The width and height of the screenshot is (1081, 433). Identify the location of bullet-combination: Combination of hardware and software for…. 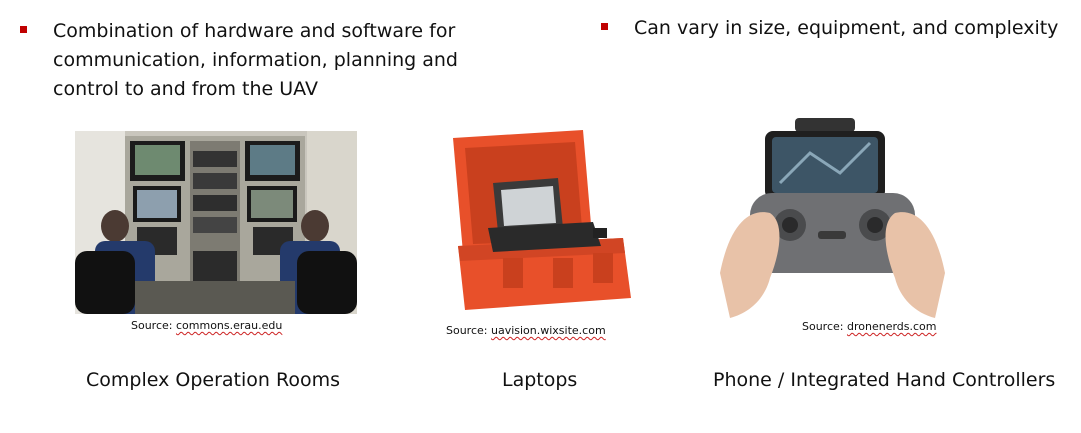
(255, 60).